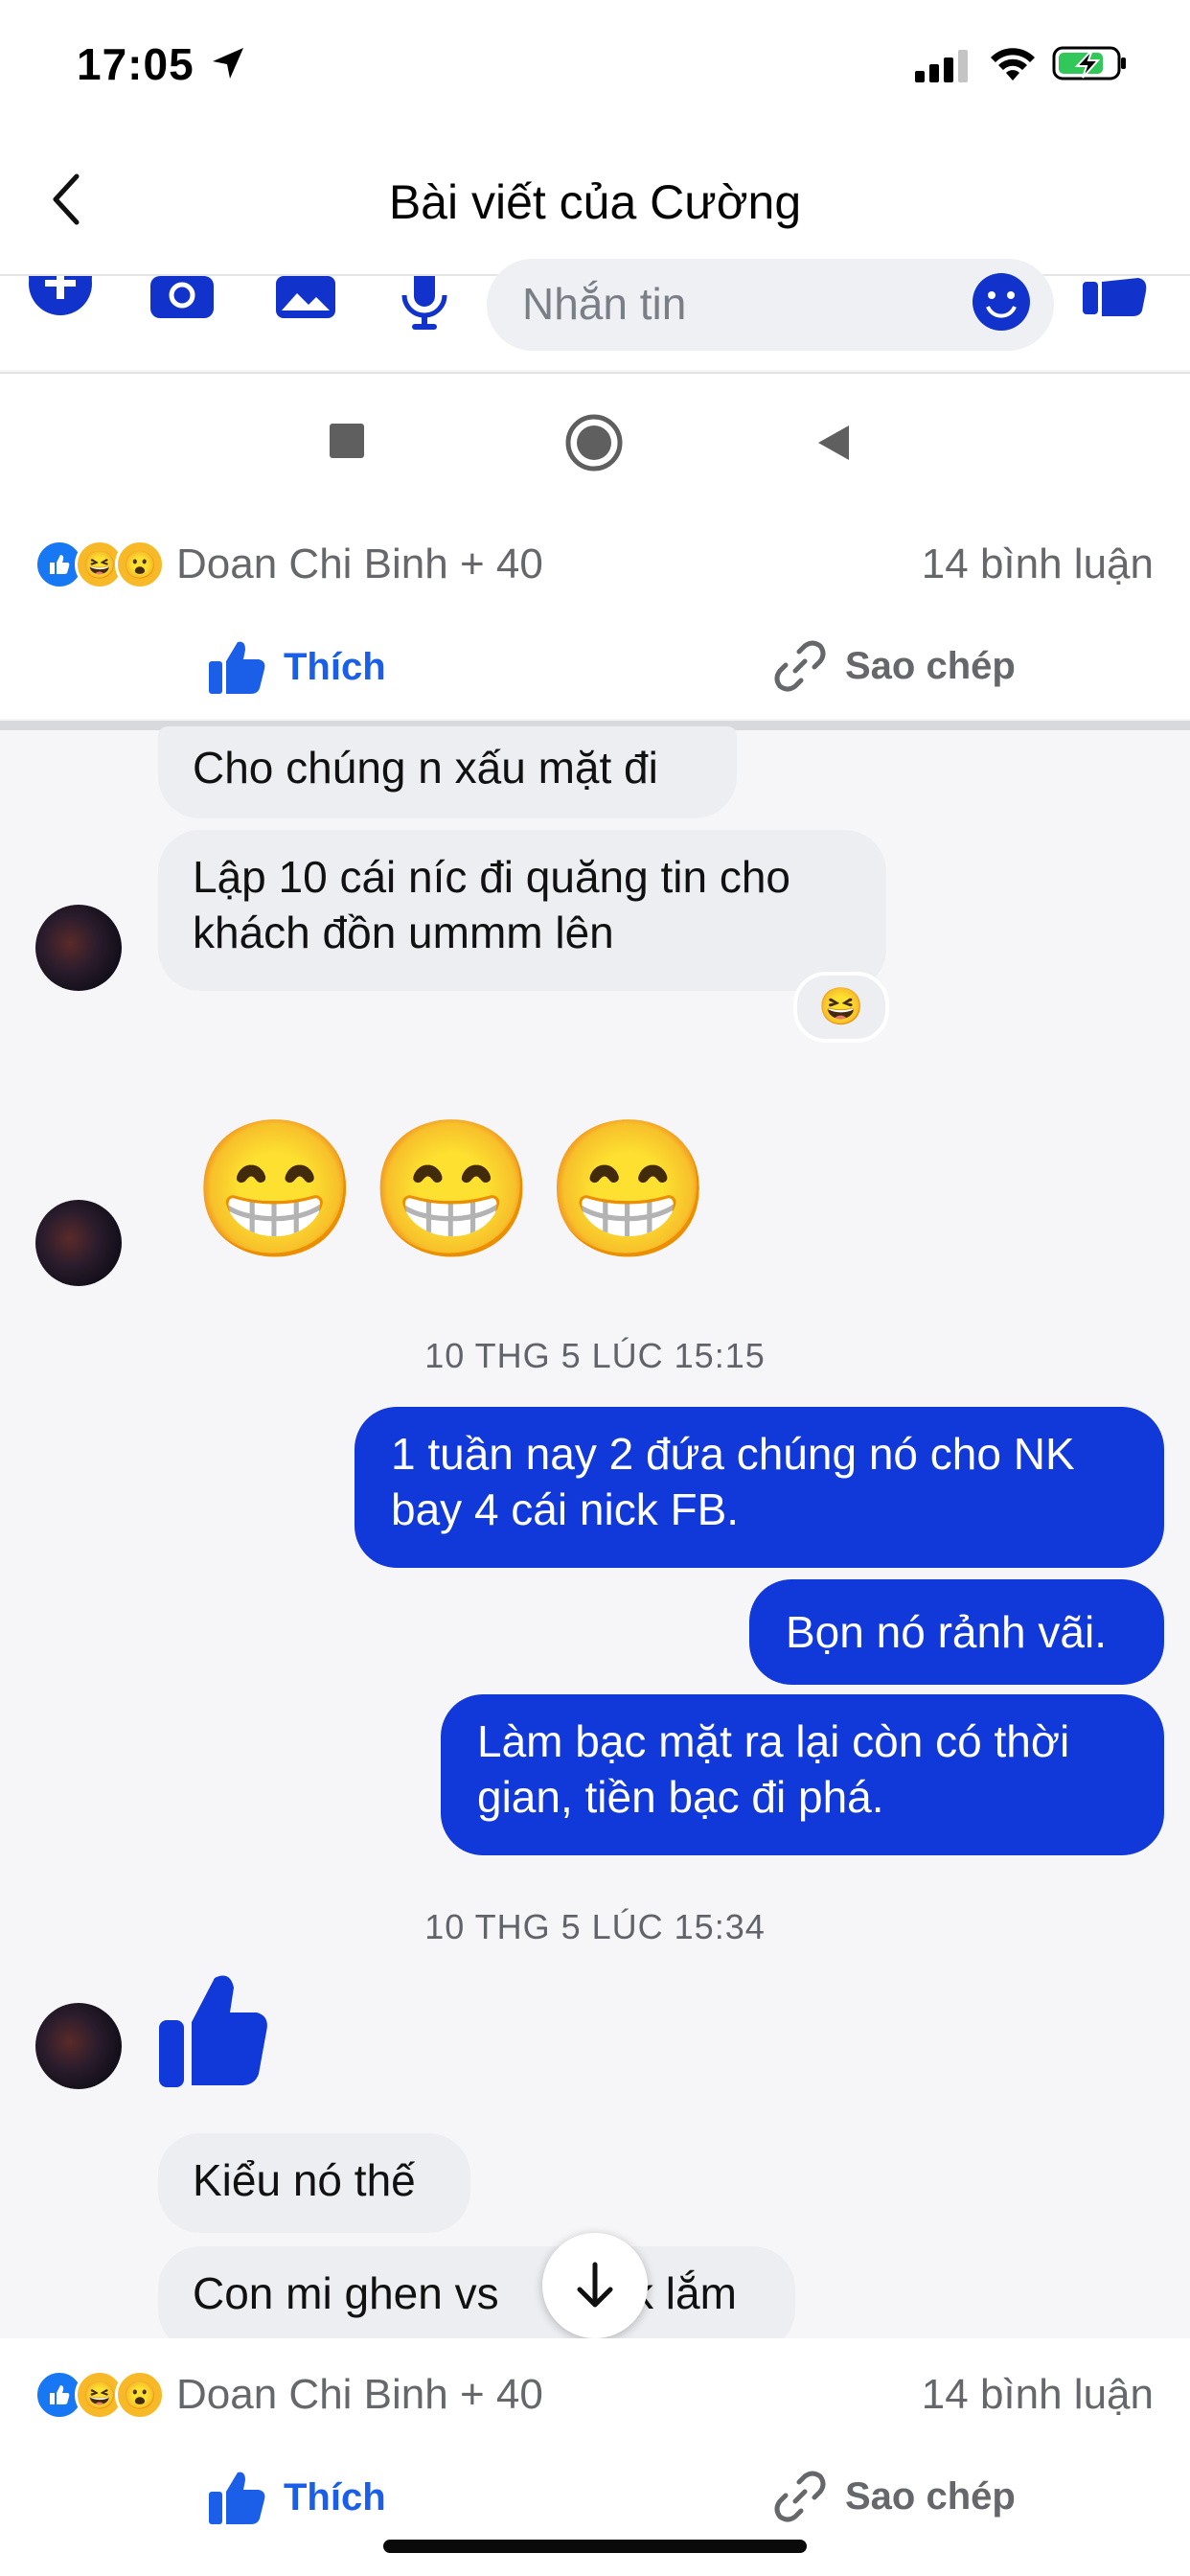  Describe the element at coordinates (136, 64) in the screenshot. I see `status-time: 17:05` at that location.